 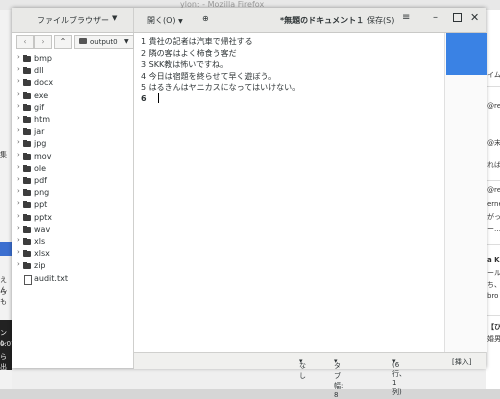 What do you see at coordinates (72, 144) in the screenshot?
I see `file-list-item: › jpg` at bounding box center [72, 144].